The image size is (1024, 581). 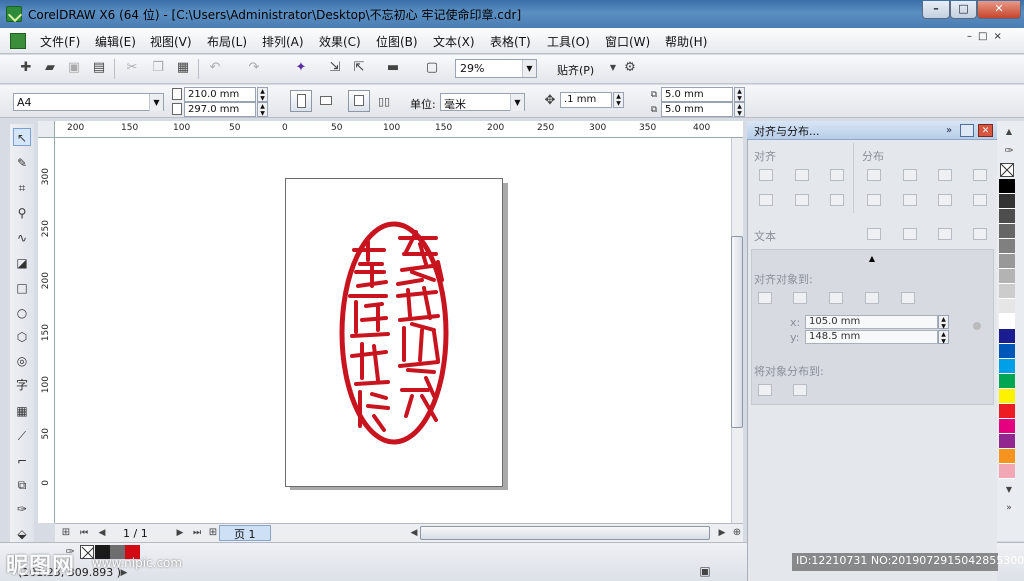 What do you see at coordinates (132, 68) in the screenshot?
I see `cut-icon: ✂` at bounding box center [132, 68].